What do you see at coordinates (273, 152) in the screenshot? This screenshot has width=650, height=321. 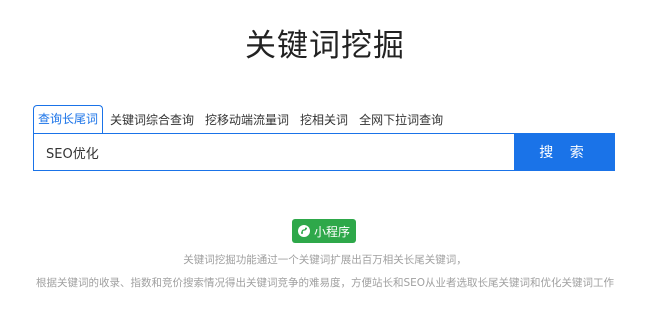 I see `search-input` at bounding box center [273, 152].